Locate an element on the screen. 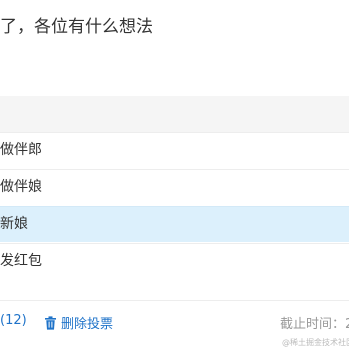 The image size is (349, 349). voters-count-link: (12) is located at coordinates (13, 320).